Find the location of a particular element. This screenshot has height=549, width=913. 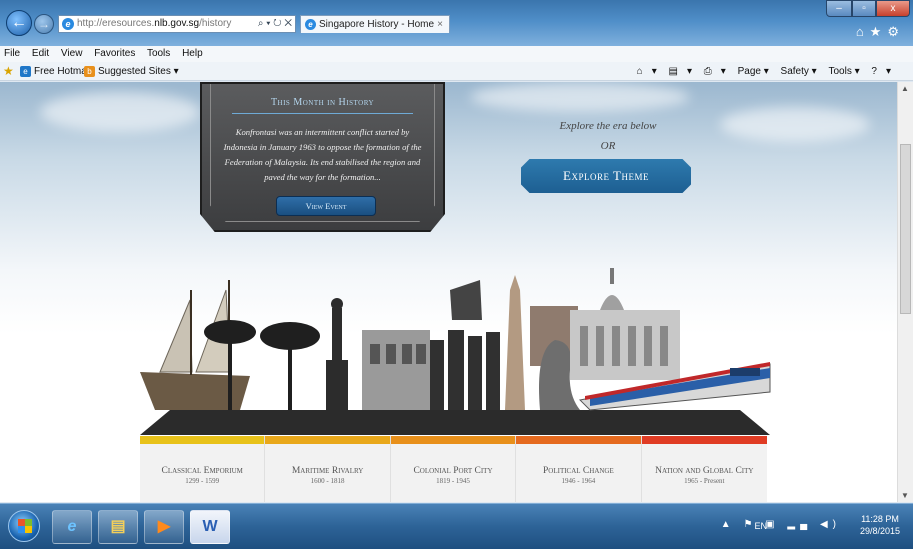

era-years: 1965 - Present is located at coordinates (704, 481).